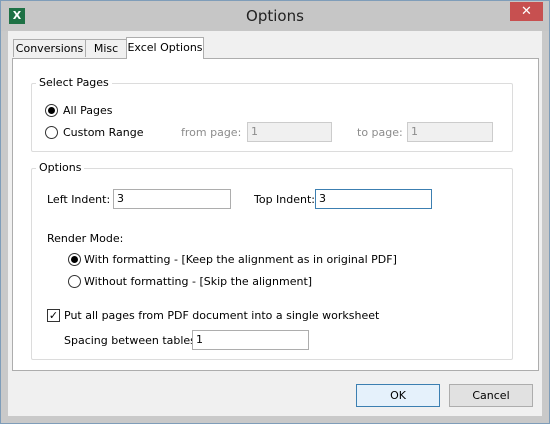 Image resolution: width=550 pixels, height=424 pixels. I want to click on window-title: Options, so click(275, 16).